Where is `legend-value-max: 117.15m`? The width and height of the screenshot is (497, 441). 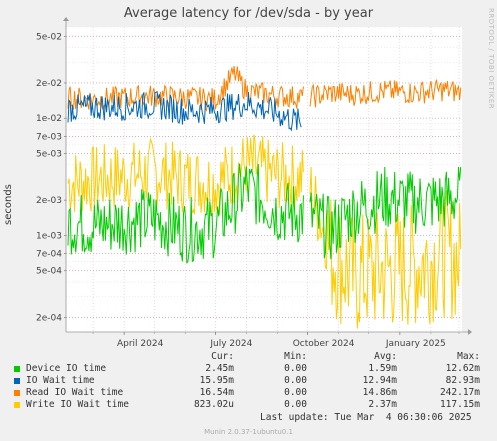
legend-value-max: 117.15m is located at coordinates (459, 404).